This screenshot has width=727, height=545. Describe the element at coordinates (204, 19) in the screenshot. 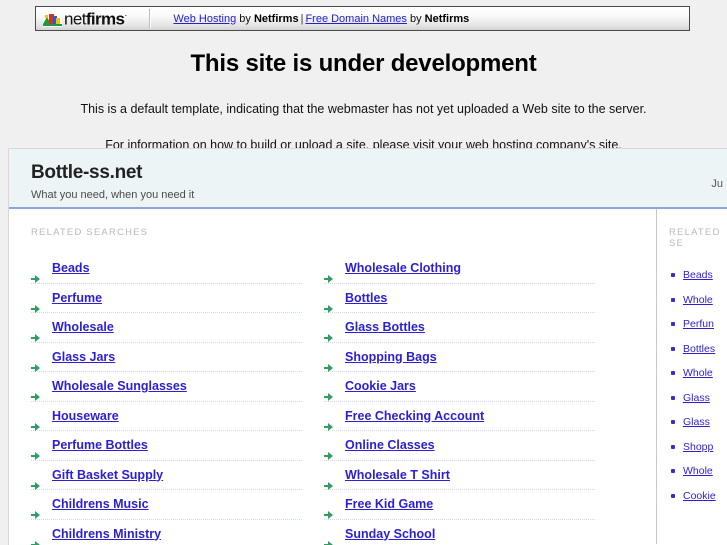

I see `web-hosting-link: Web Hosting` at that location.